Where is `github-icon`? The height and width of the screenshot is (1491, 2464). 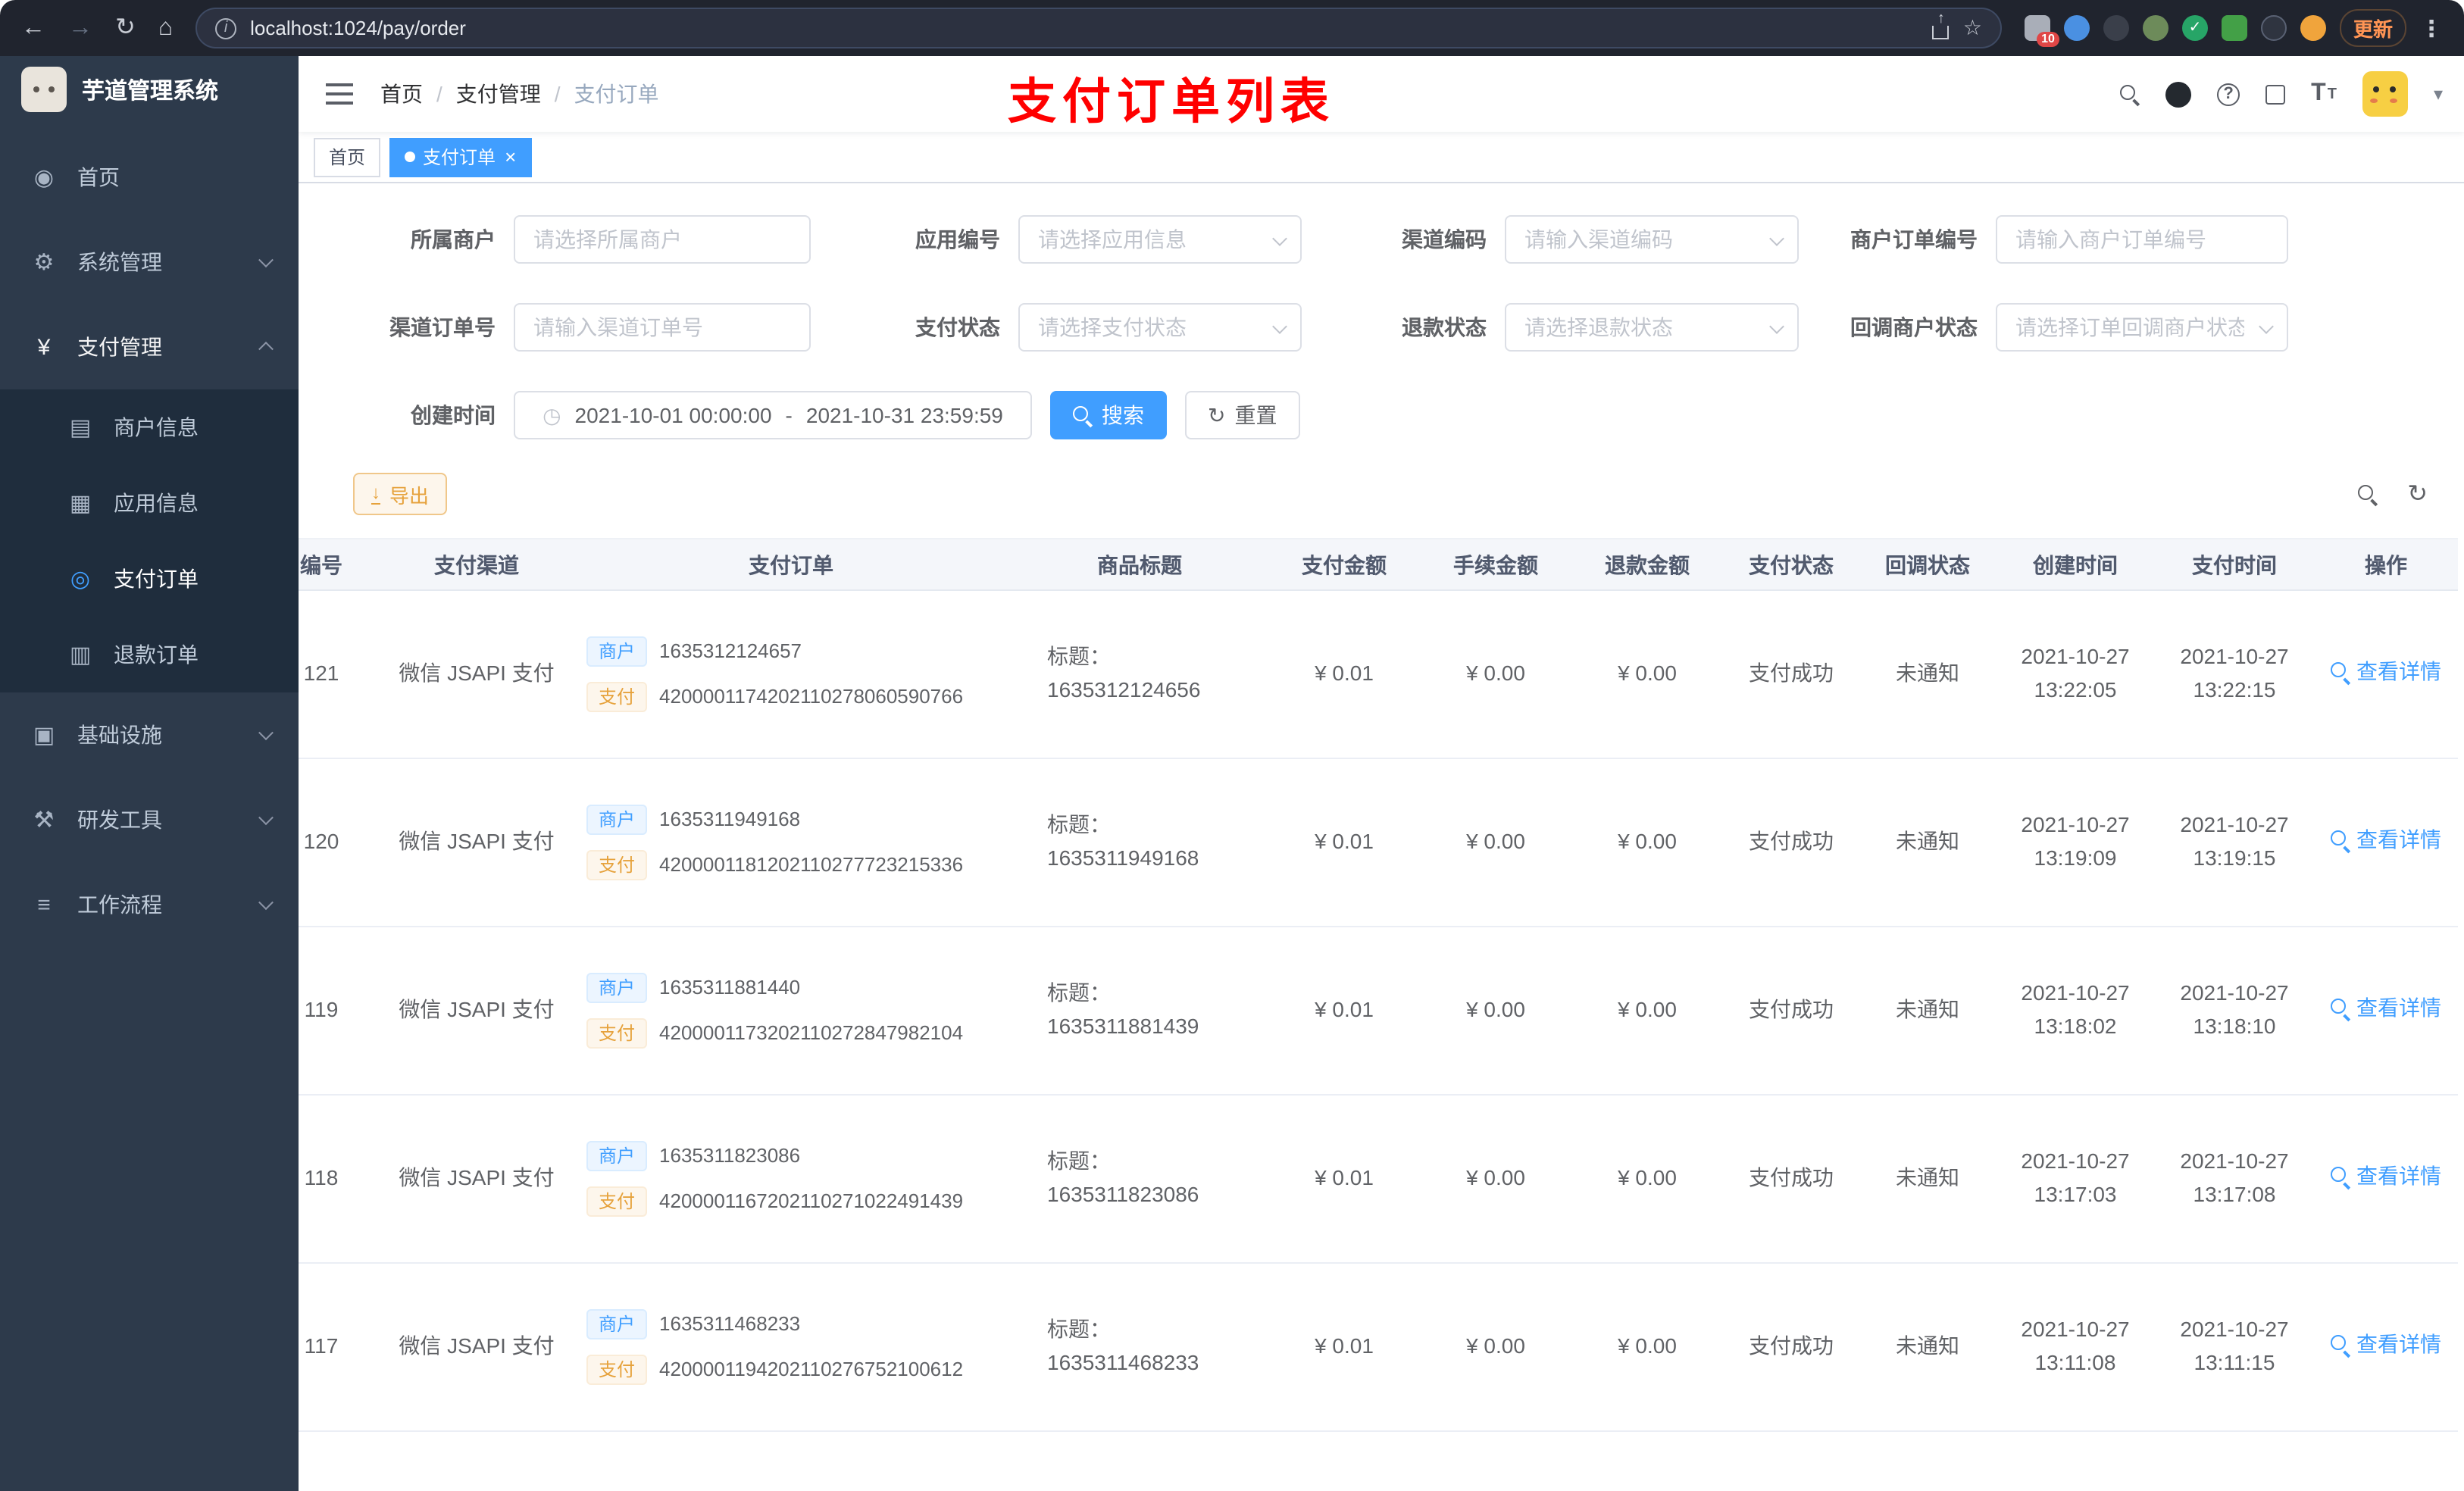
github-icon is located at coordinates (2178, 94).